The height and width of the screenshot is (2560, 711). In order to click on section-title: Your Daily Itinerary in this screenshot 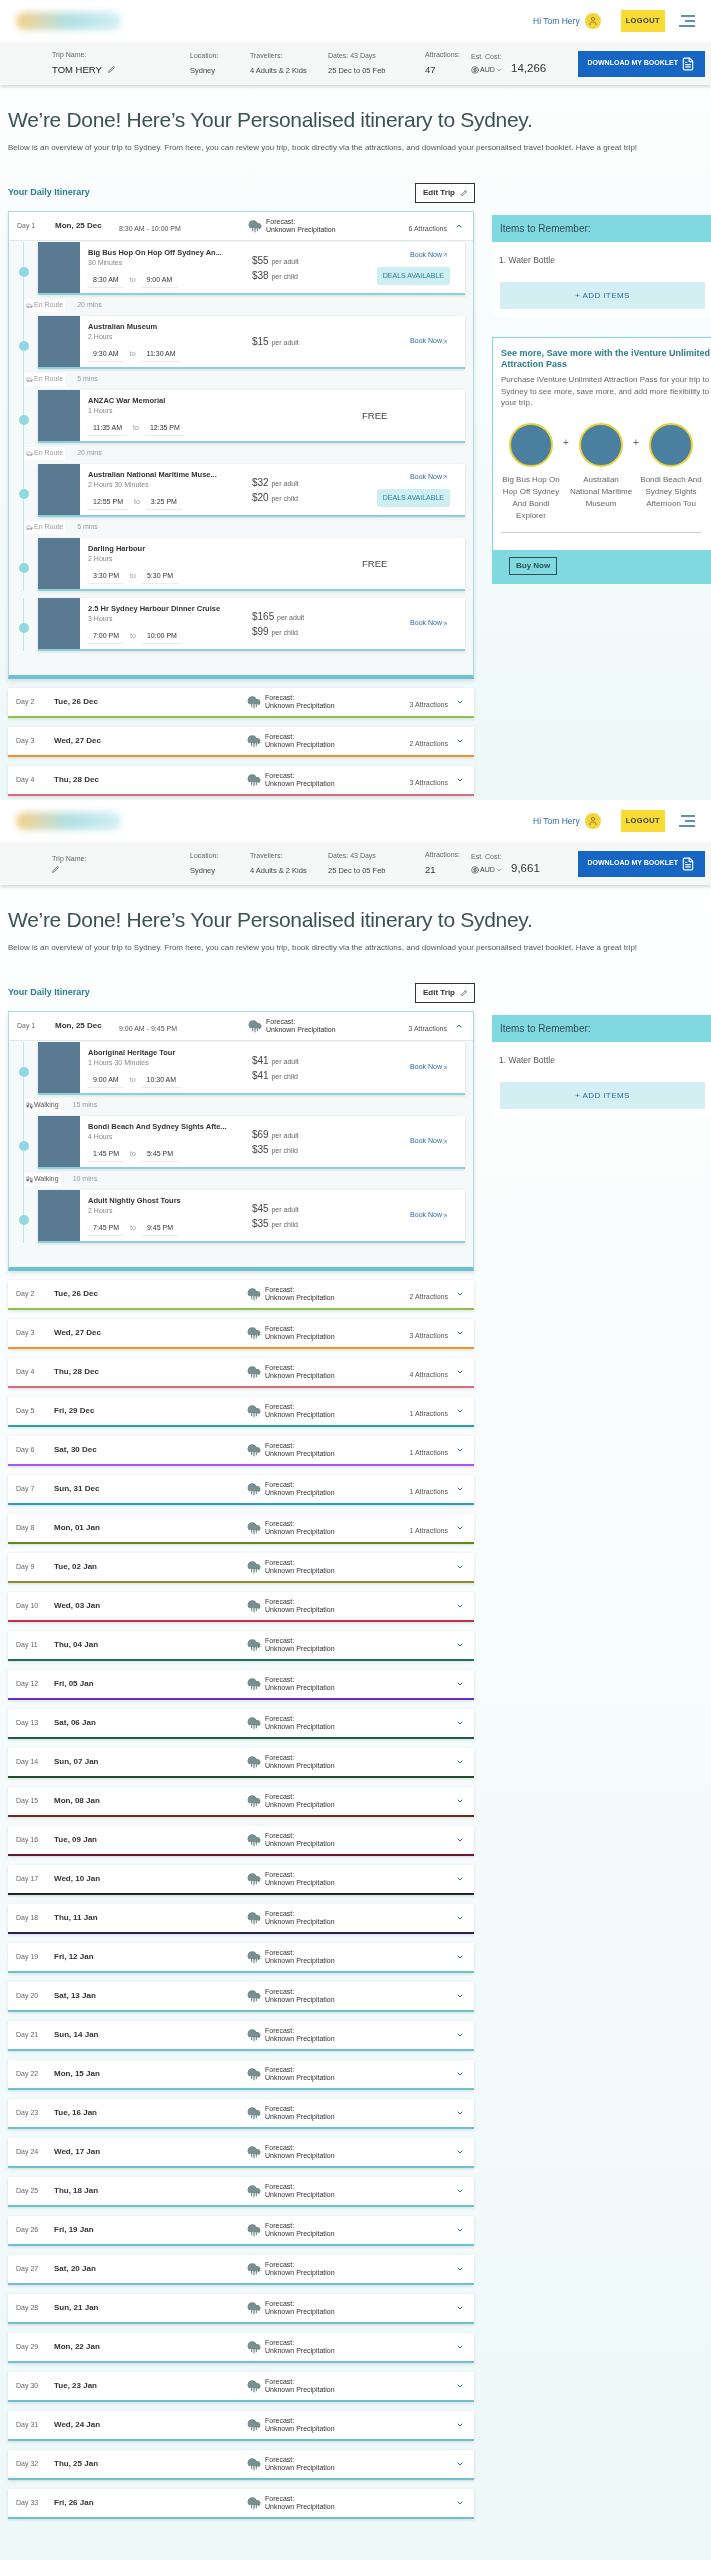, I will do `click(49, 193)`.